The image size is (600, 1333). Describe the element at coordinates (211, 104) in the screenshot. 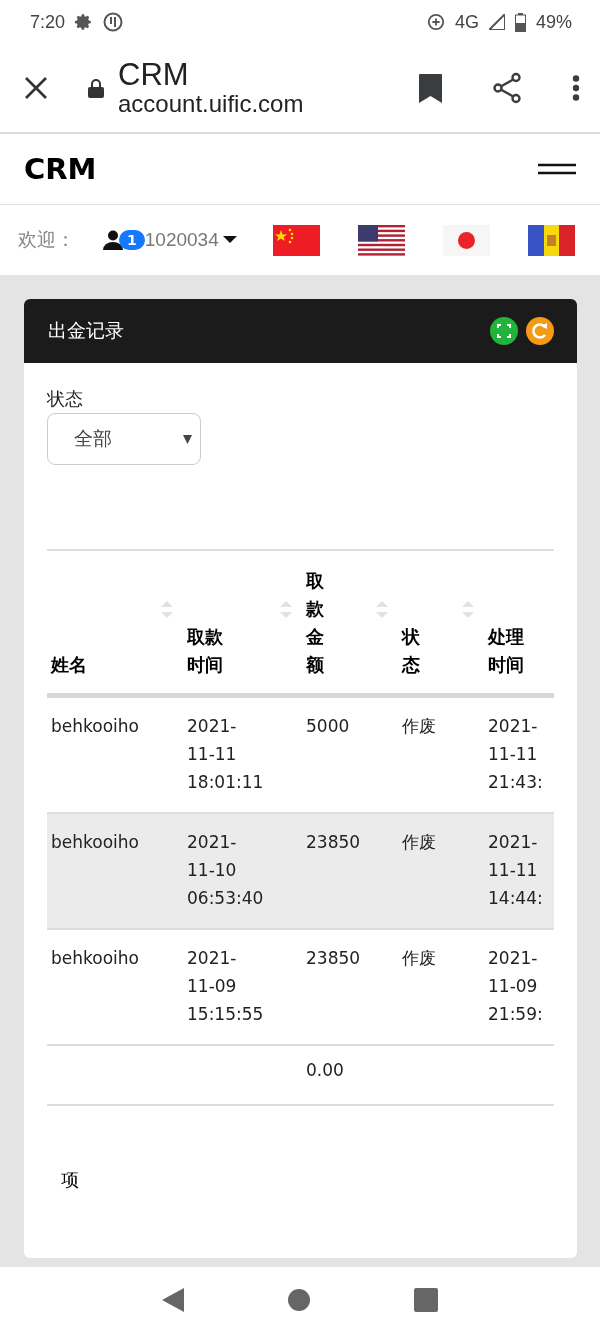

I see `page-url: account.uific.com` at that location.